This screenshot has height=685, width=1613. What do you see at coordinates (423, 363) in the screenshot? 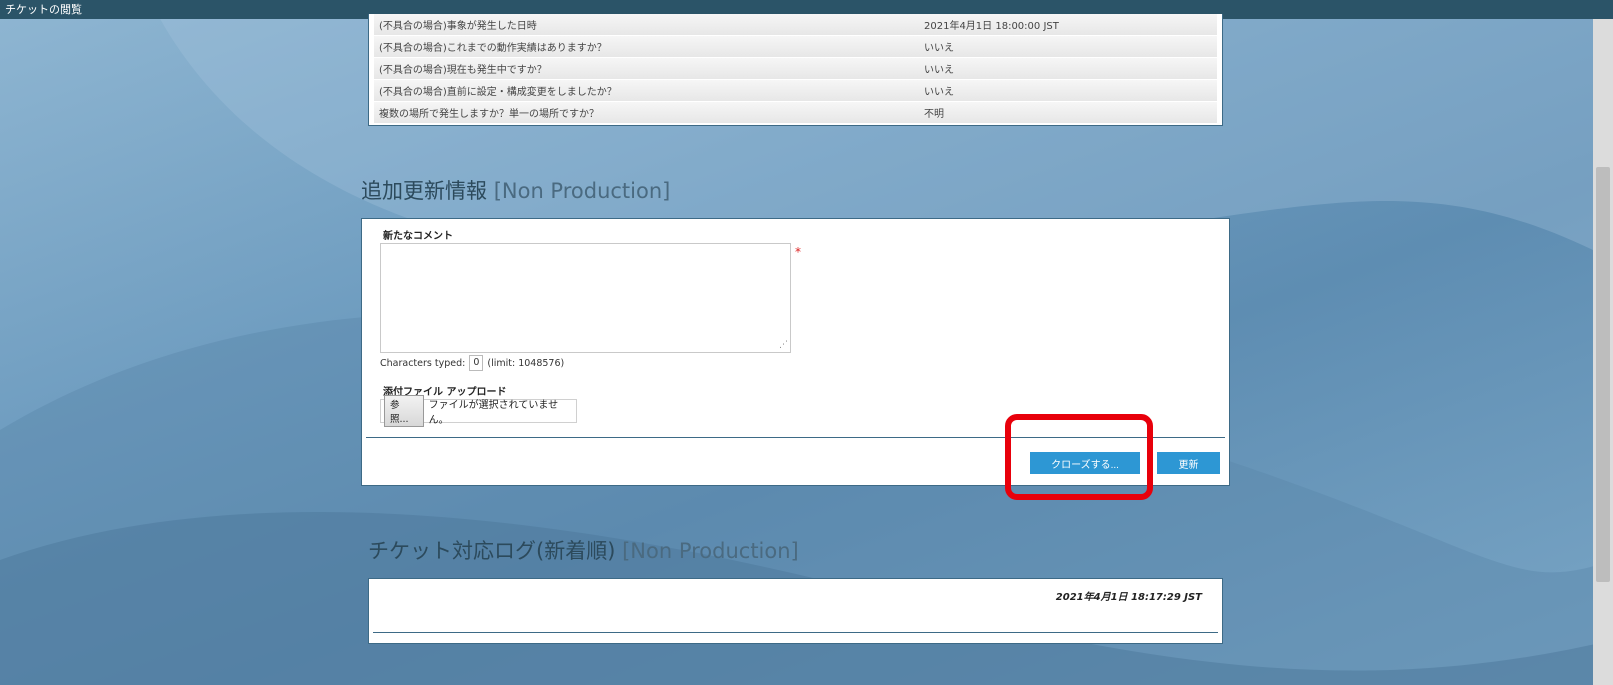
I see `chars-typed-label: Characters typed:` at bounding box center [423, 363].